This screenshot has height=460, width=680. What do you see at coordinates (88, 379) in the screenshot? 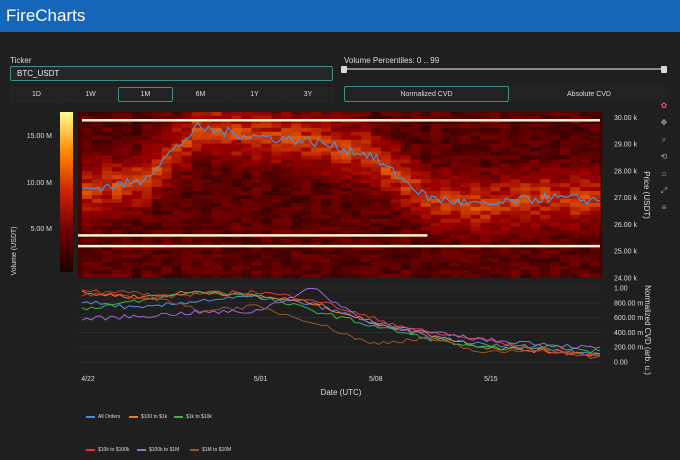
I see `x-tick: 4/22` at bounding box center [88, 379].